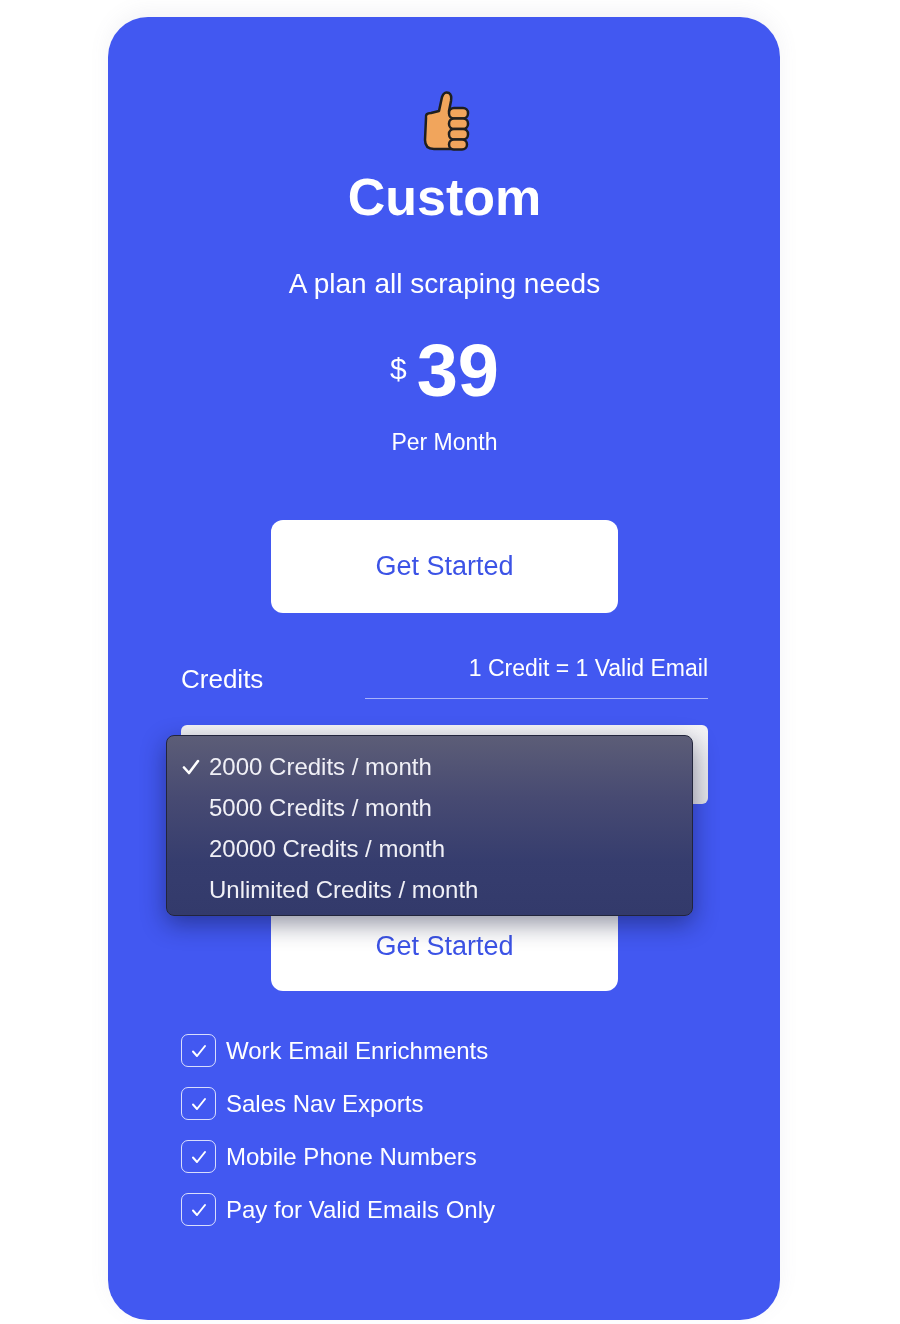  What do you see at coordinates (588, 668) in the screenshot?
I see `credit-note: 1 Credit = 1 Valid Email` at bounding box center [588, 668].